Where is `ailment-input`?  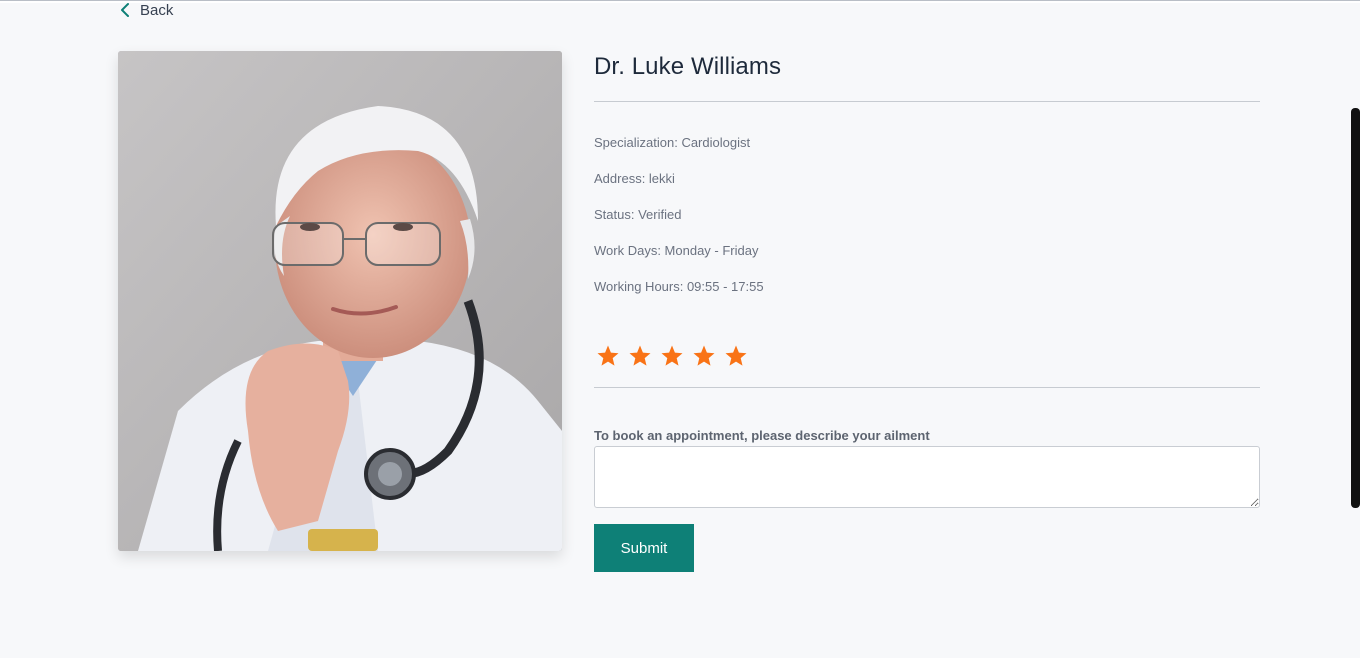
ailment-input is located at coordinates (927, 477).